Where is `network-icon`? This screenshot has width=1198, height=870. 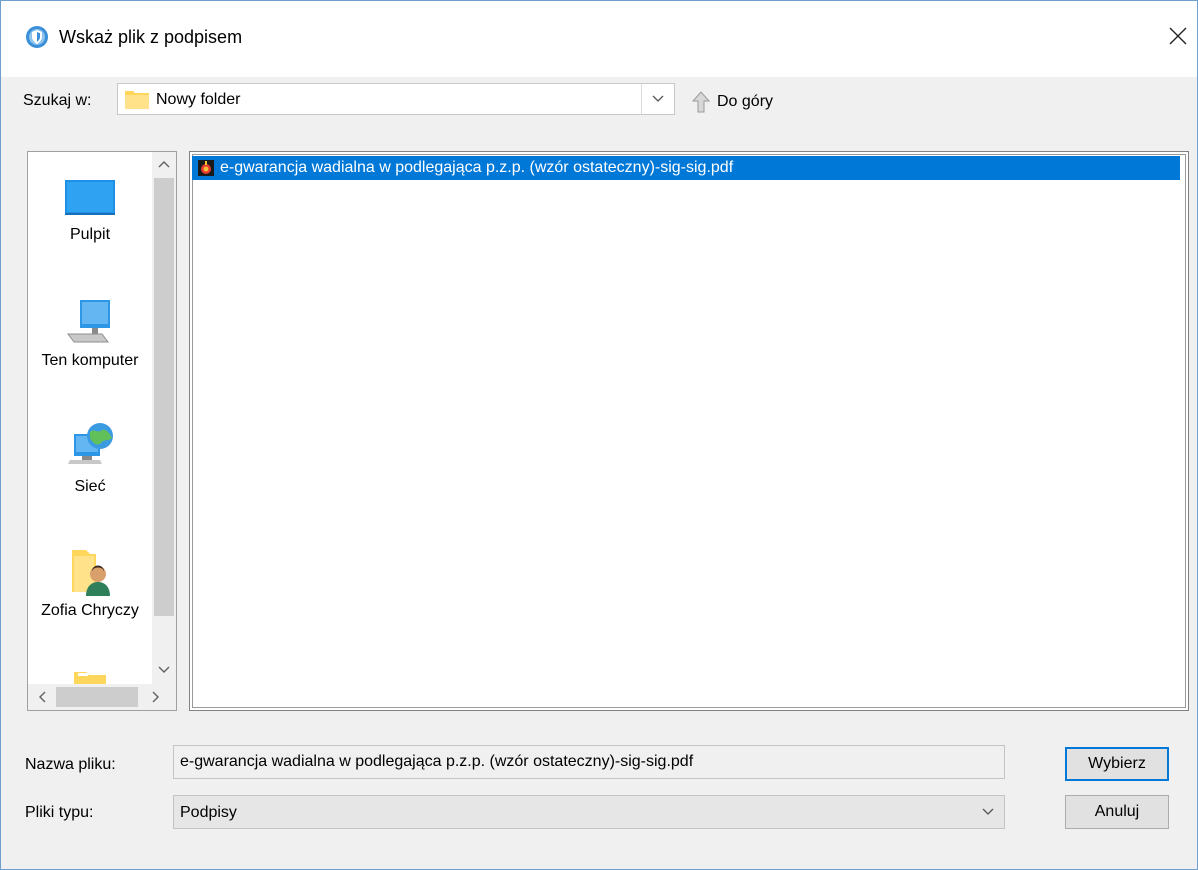 network-icon is located at coordinates (90, 449).